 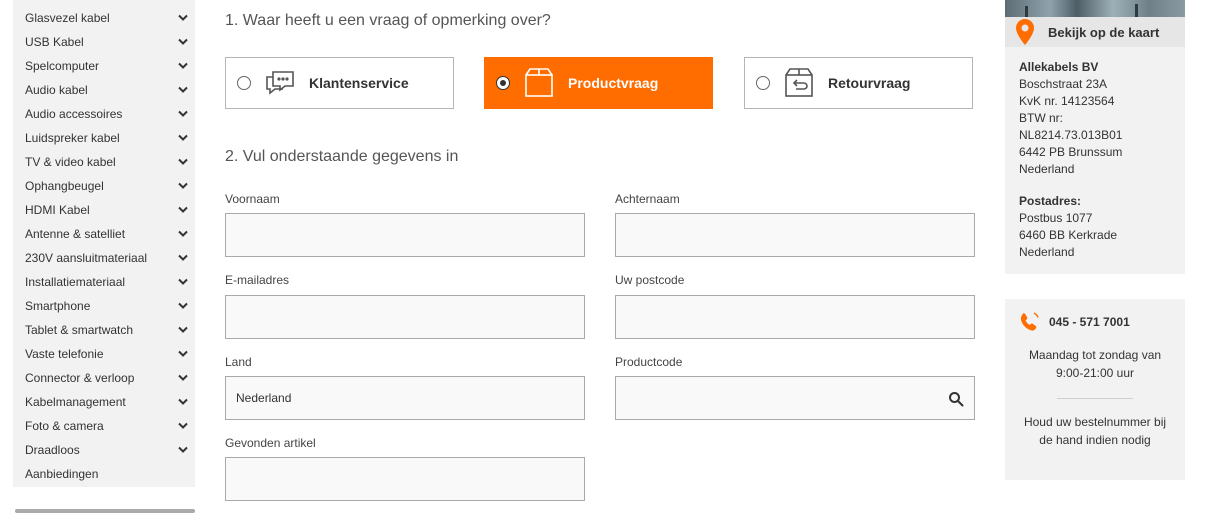 What do you see at coordinates (647, 199) in the screenshot?
I see `achternaam-label: Achternaam` at bounding box center [647, 199].